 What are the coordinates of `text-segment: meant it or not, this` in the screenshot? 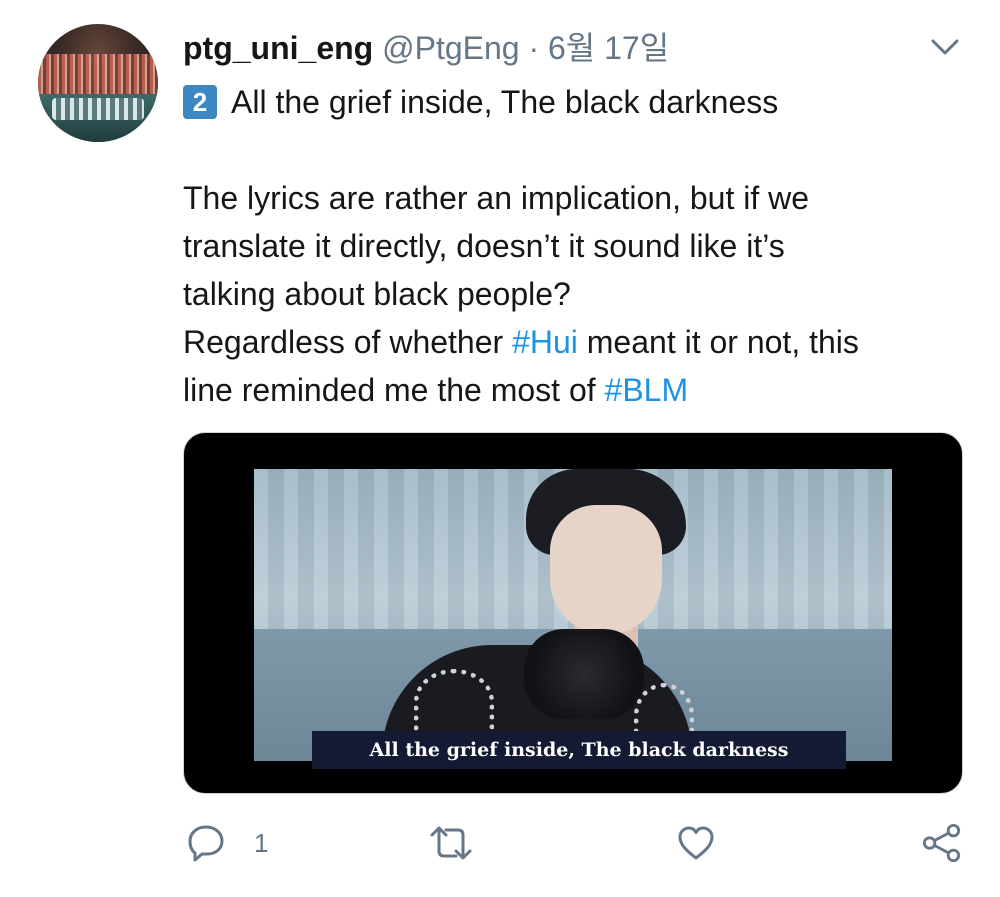 It's located at (718, 342).